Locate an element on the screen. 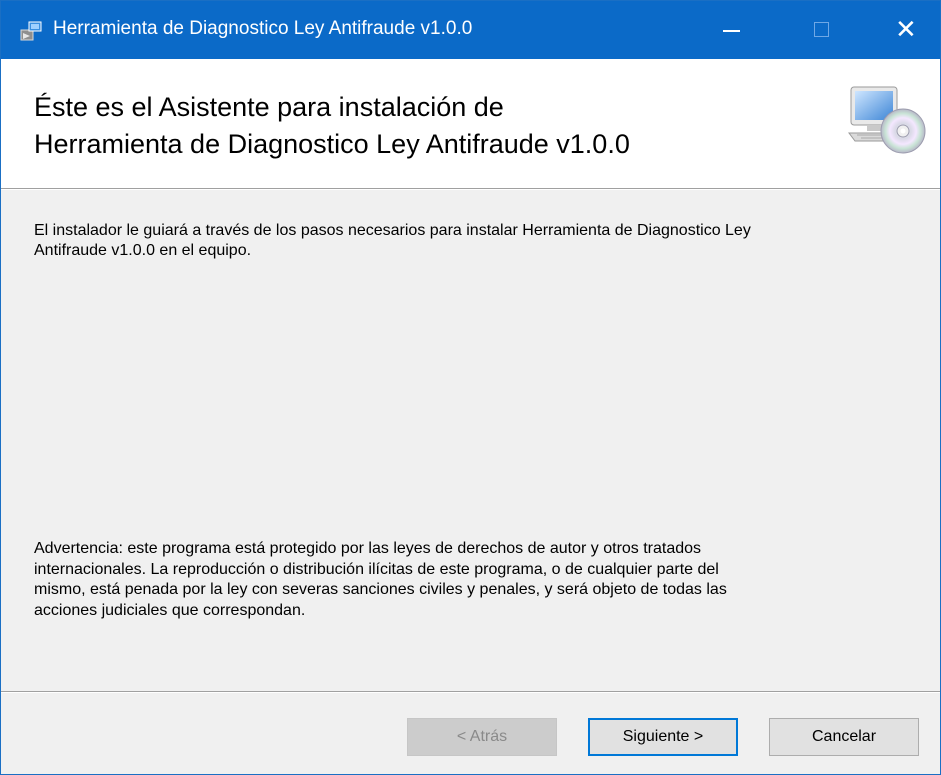  warning-line-4: acciones judiciales que correspondan. is located at coordinates (170, 610).